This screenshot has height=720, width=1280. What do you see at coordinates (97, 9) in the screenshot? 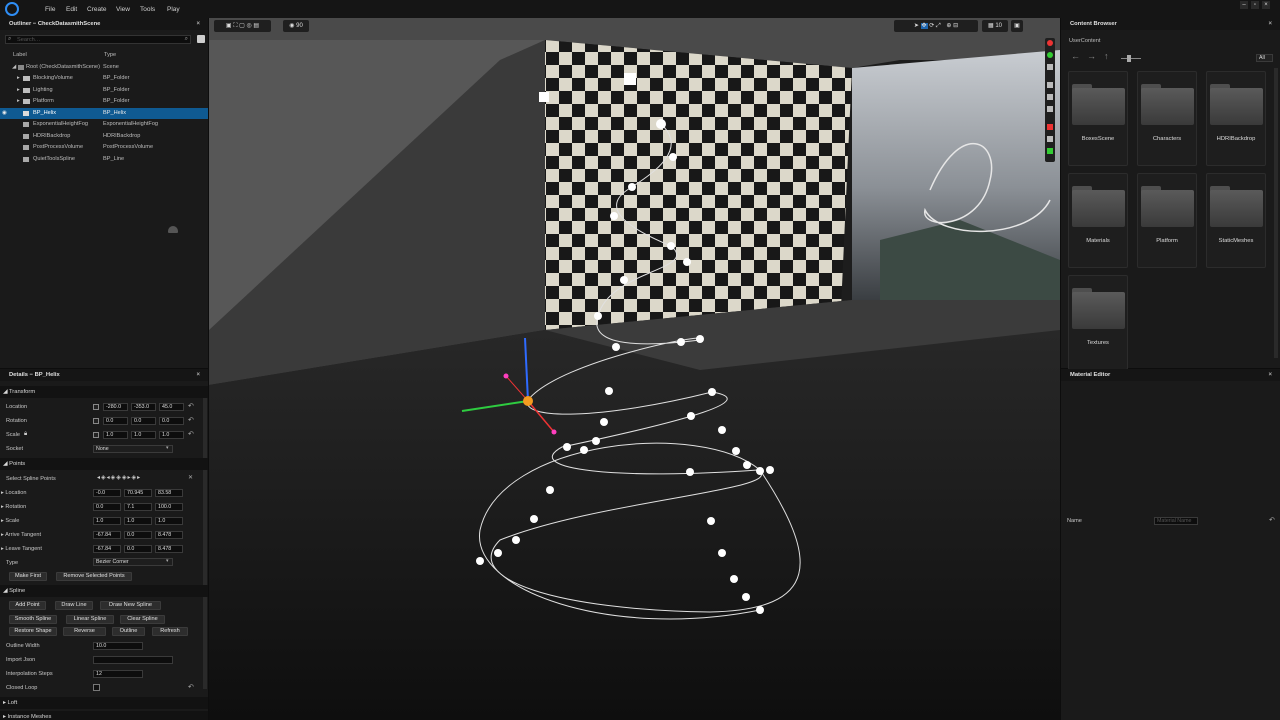
I see `menu-create: Create` at bounding box center [97, 9].